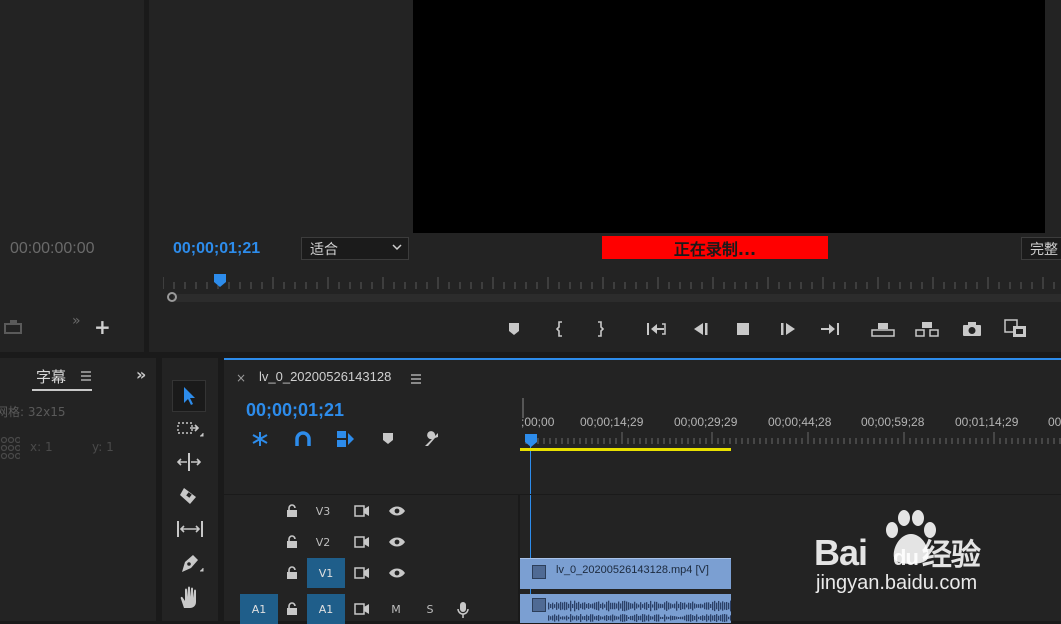 The height and width of the screenshot is (624, 1061). Describe the element at coordinates (1016, 329) in the screenshot. I see `comparison-view-icon` at that location.